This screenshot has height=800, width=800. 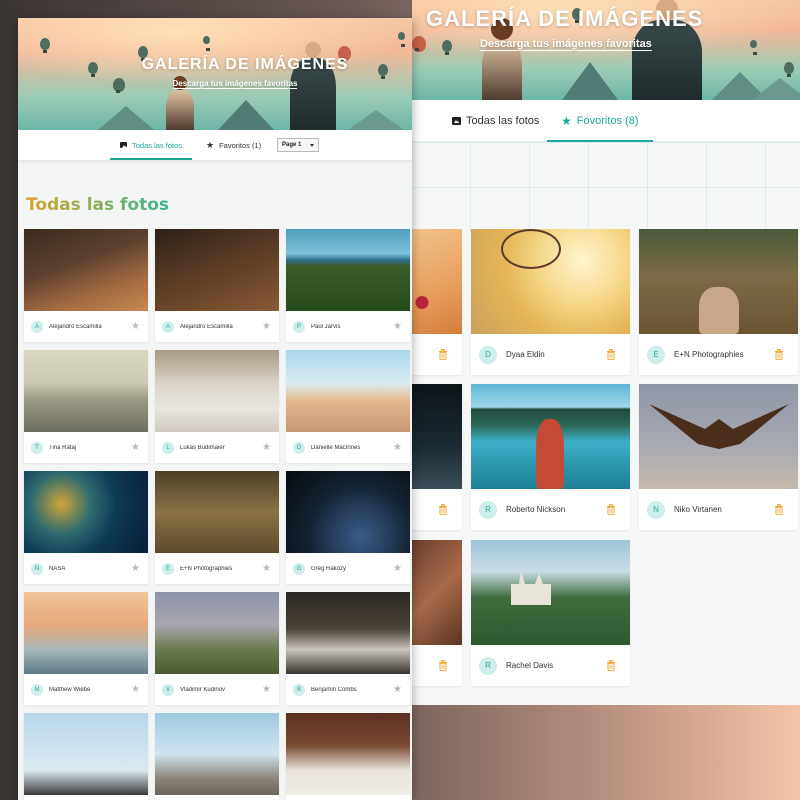 I want to click on author-name: Matthew Wiebe, so click(x=70, y=689).